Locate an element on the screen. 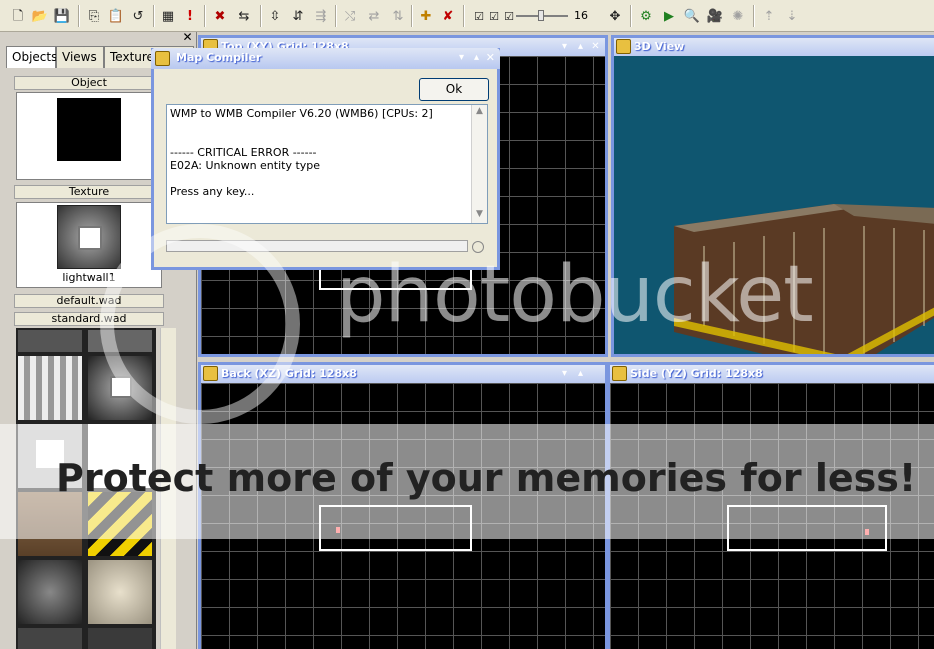 This screenshot has width=934, height=649. group-icon: ✖ is located at coordinates (220, 16).